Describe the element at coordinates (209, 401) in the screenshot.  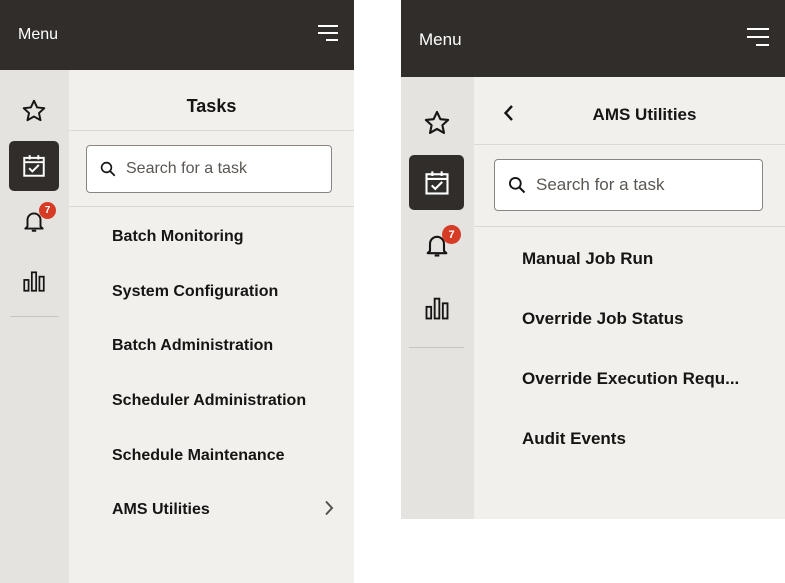
I see `task-item-scheduler-administration: Scheduler Administration` at that location.